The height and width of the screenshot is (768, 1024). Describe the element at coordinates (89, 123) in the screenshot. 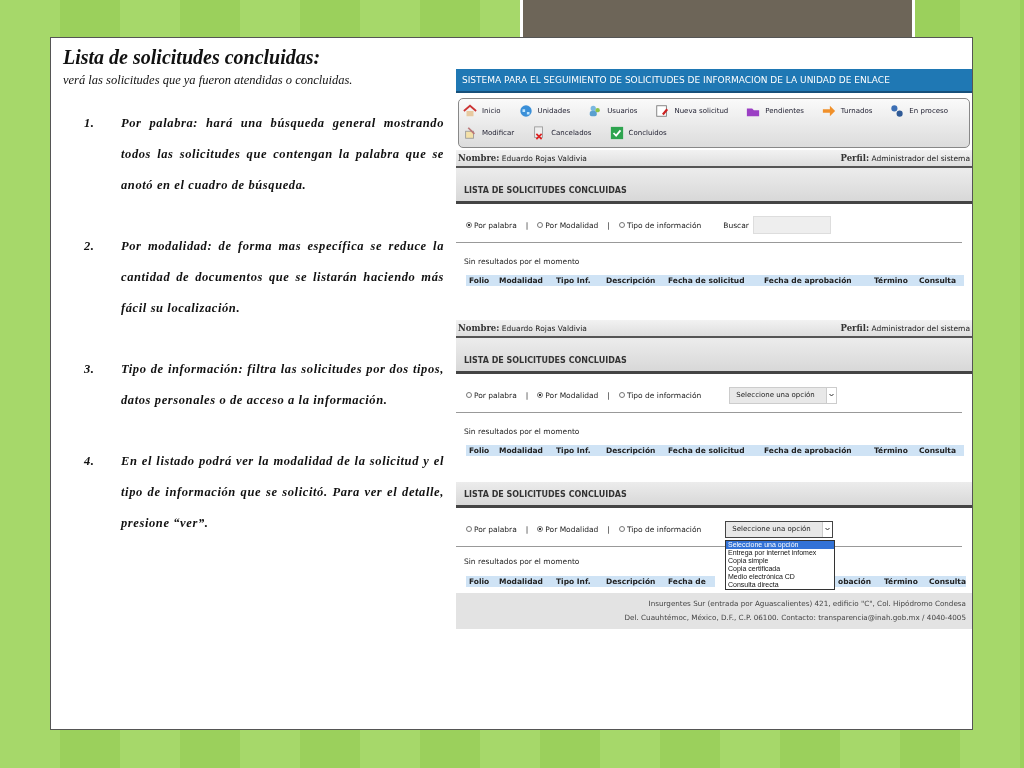

I see `item-number: 1.` at that location.